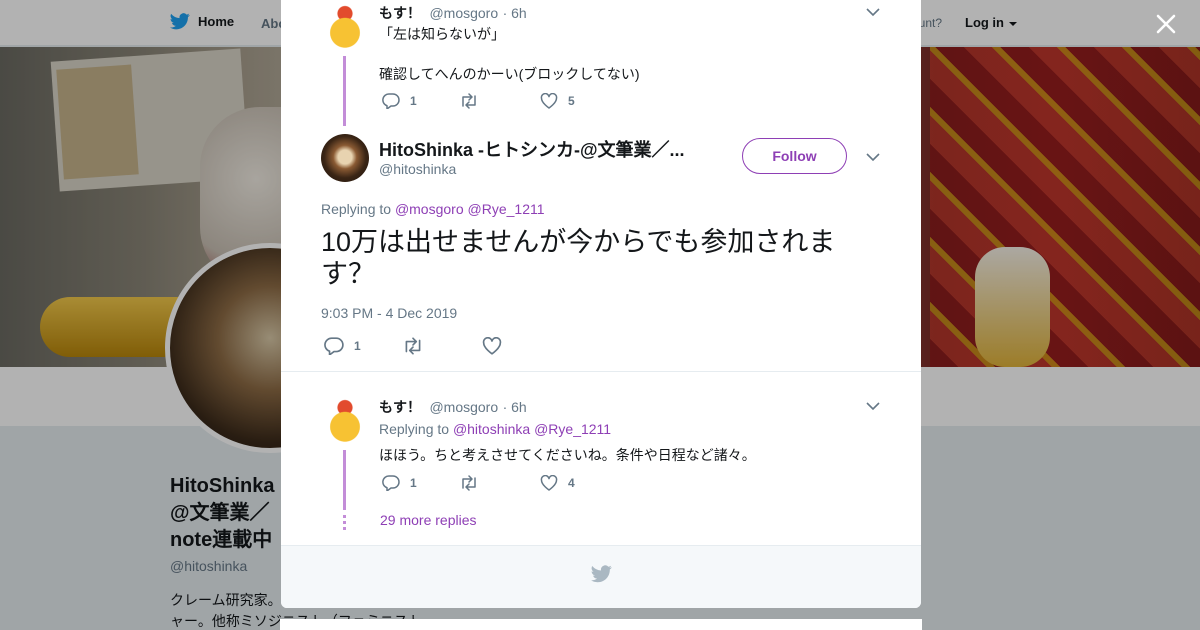  I want to click on more-replies-link: 29 more replies, so click(428, 520).